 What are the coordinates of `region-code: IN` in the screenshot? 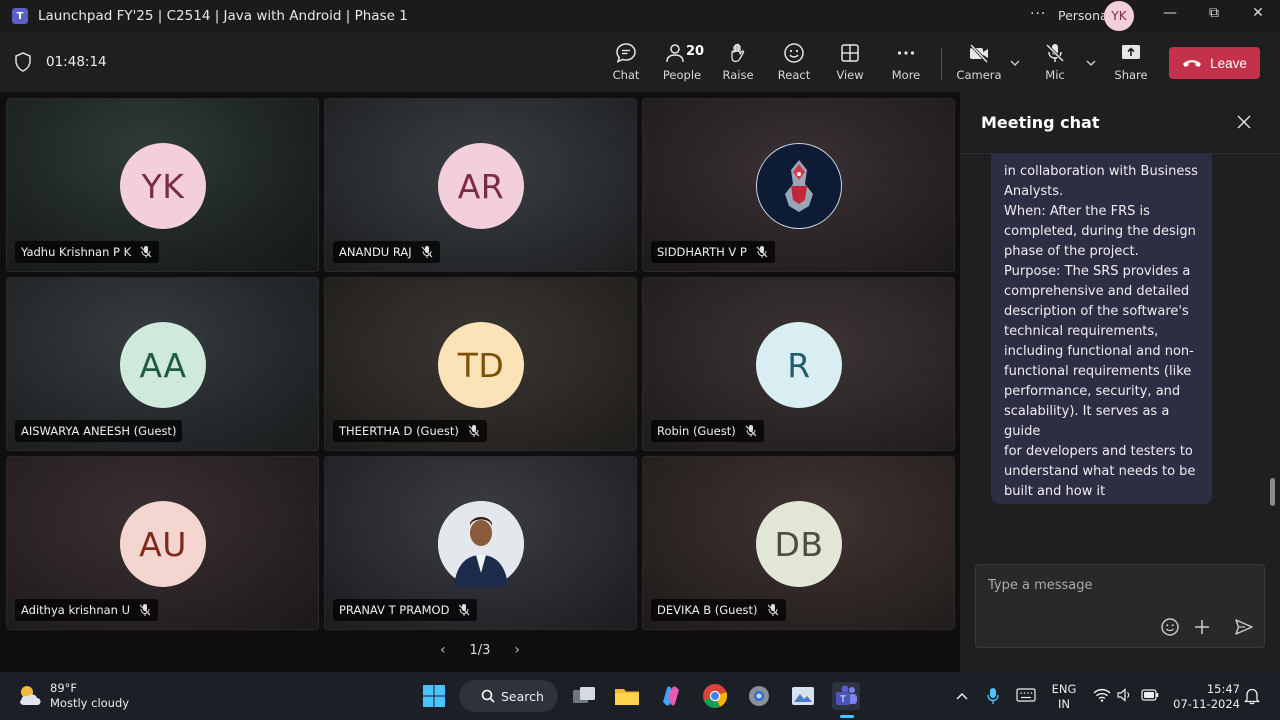 It's located at (1064, 704).